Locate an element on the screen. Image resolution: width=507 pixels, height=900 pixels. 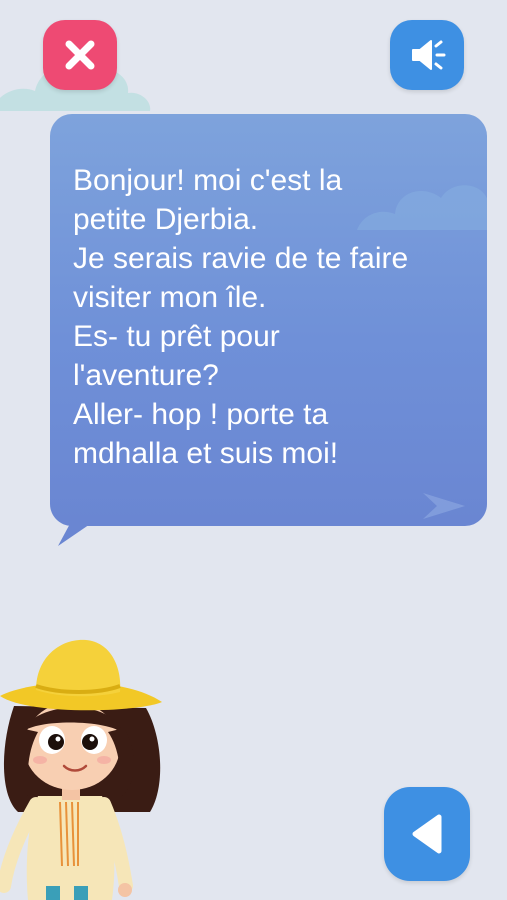
next-arrow-icon is located at coordinates (444, 506).